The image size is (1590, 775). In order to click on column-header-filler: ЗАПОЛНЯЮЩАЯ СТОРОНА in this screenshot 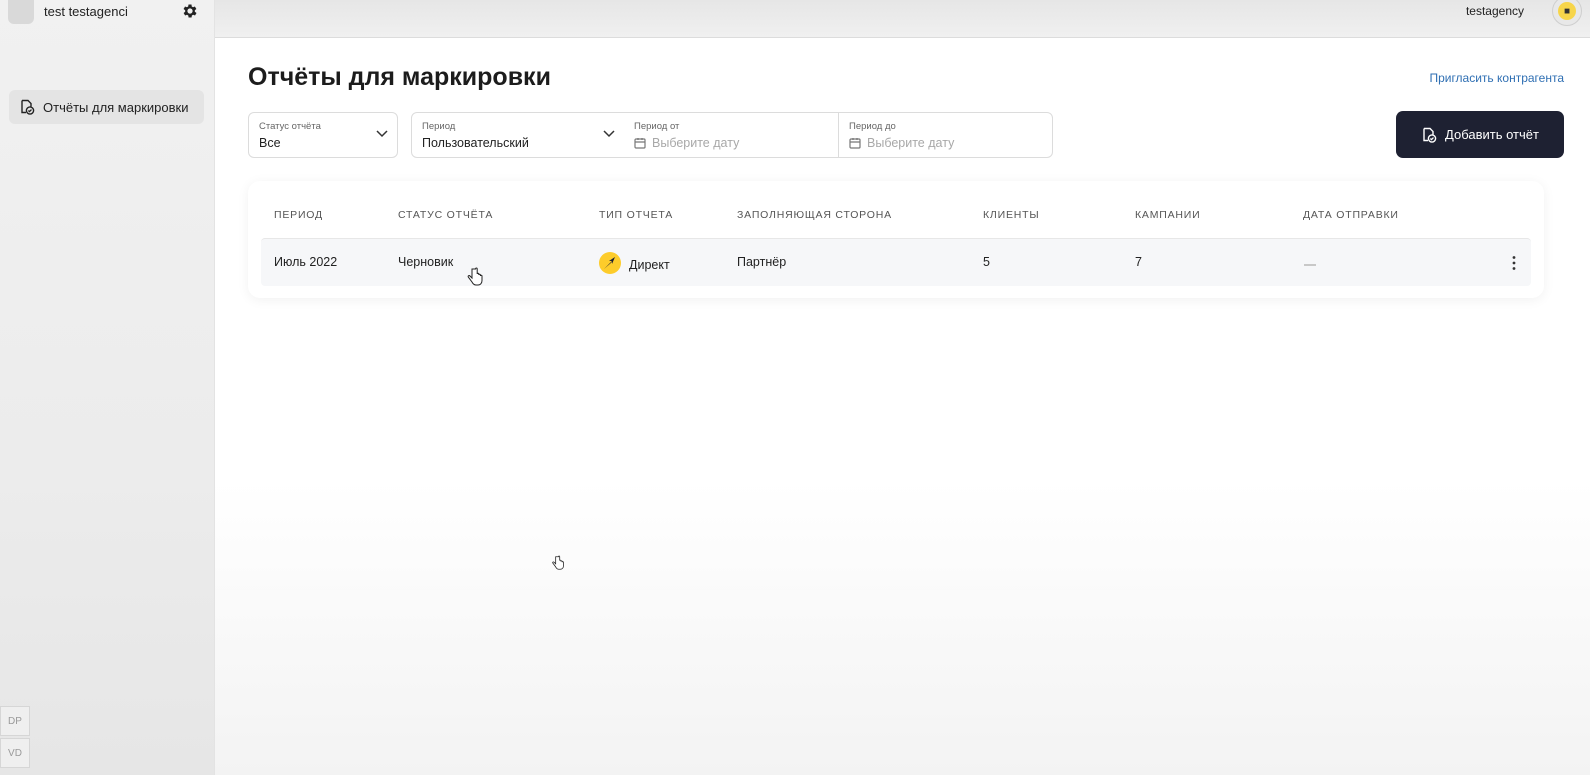, I will do `click(814, 215)`.